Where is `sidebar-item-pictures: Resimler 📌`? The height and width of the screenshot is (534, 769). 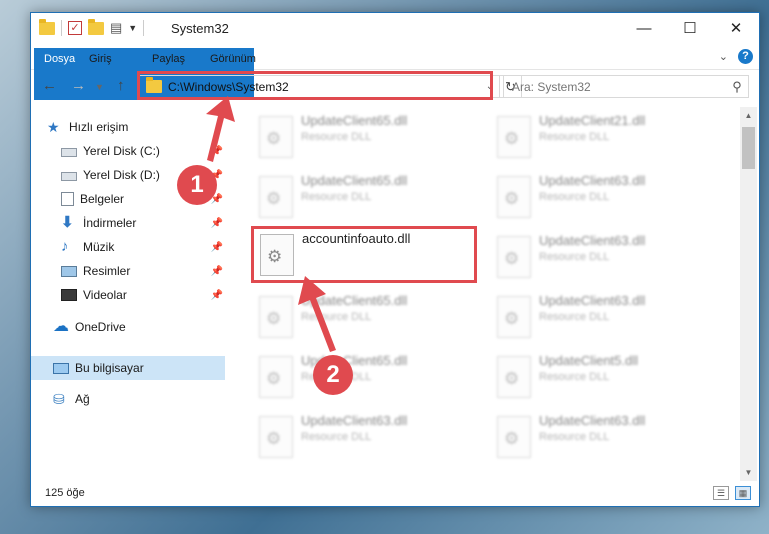 sidebar-item-pictures: Resimler 📌 is located at coordinates (142, 271).